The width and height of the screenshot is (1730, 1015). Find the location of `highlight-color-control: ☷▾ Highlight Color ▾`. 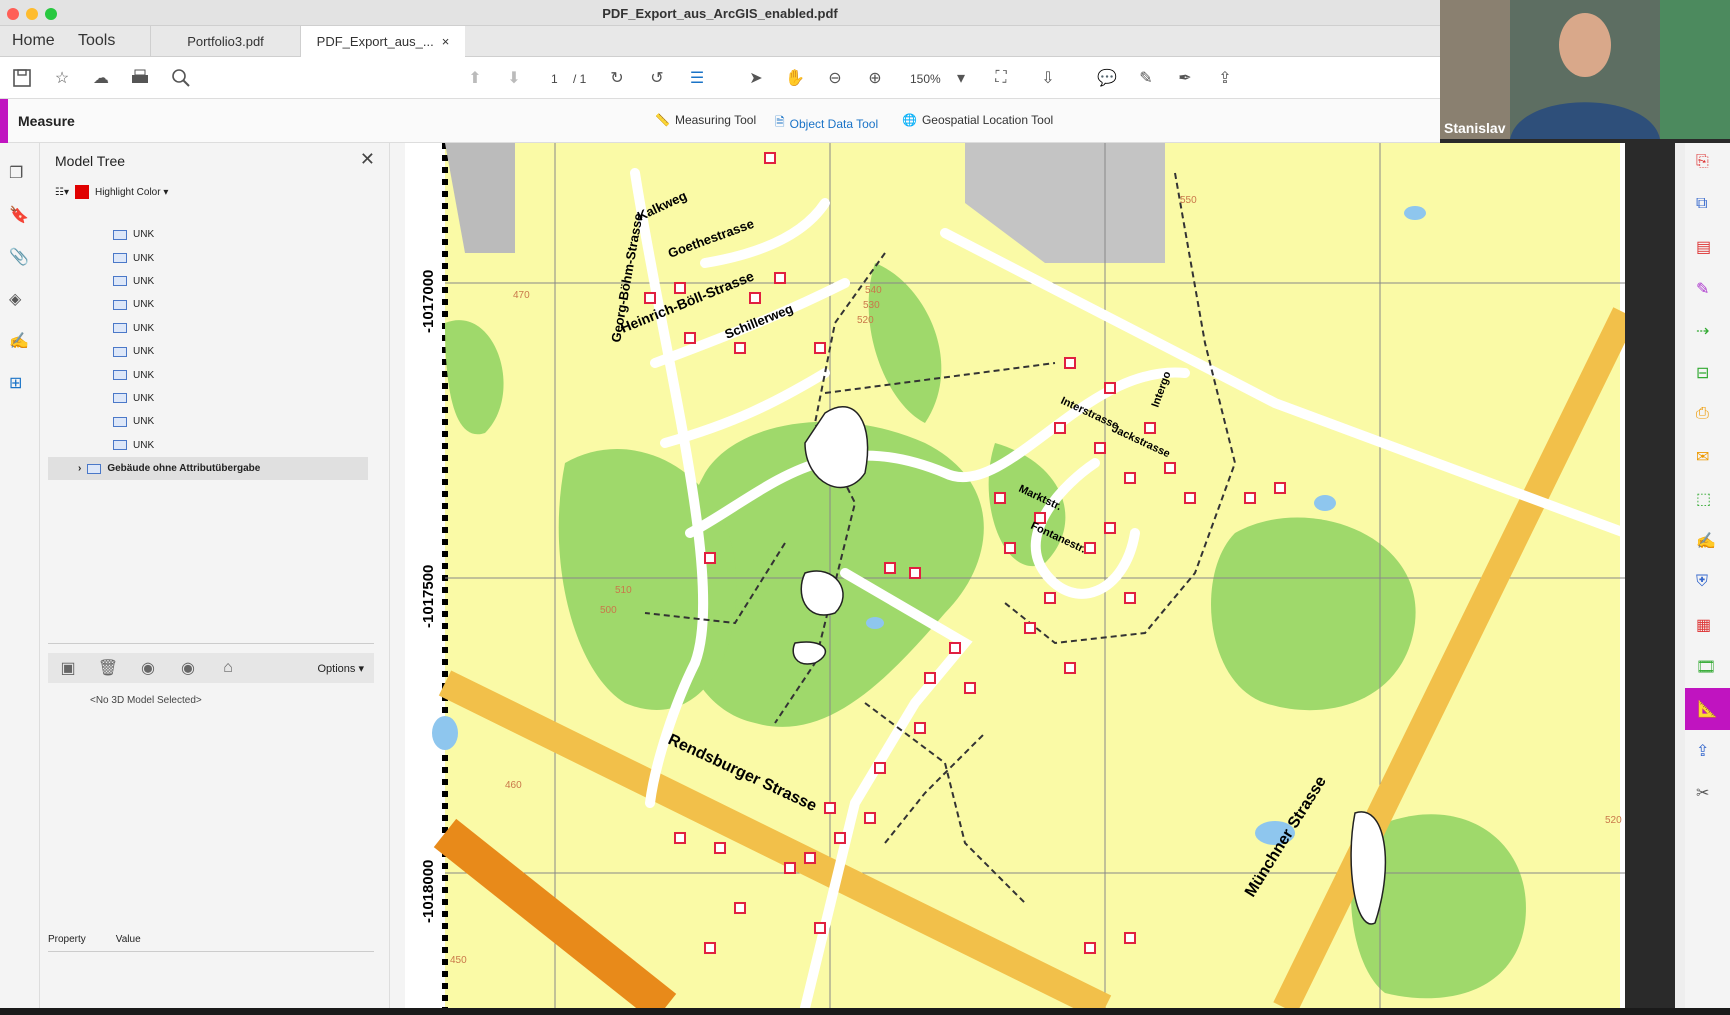

highlight-color-control: ☷▾ Highlight Color ▾ is located at coordinates (111, 192).